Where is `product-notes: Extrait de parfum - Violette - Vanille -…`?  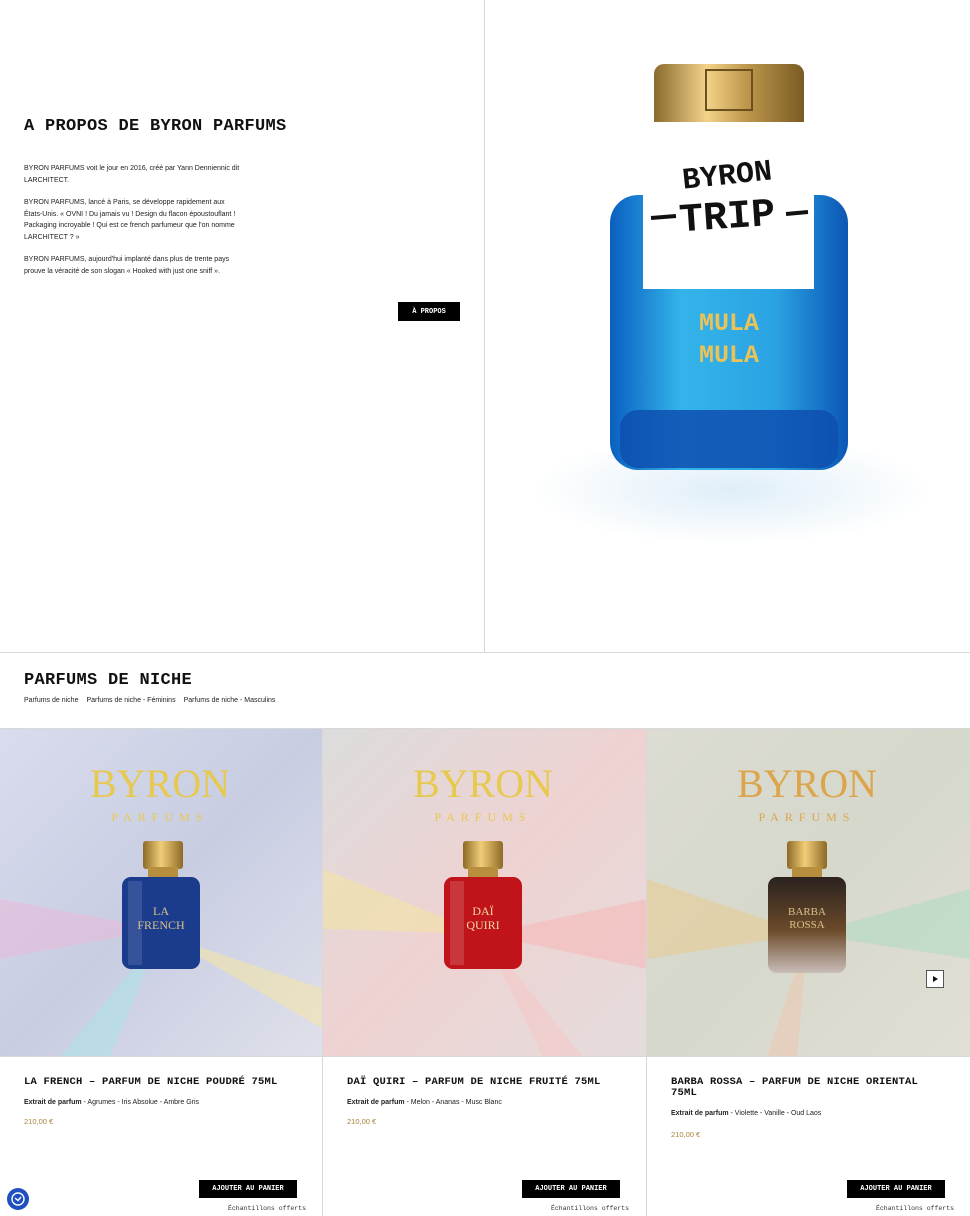
product-notes: Extrait de parfum - Violette - Vanille -… is located at coordinates (746, 1113).